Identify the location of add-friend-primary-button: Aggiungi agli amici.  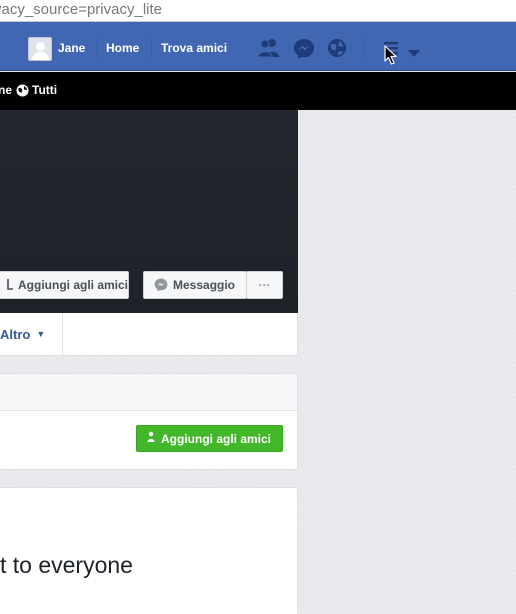
(209, 438).